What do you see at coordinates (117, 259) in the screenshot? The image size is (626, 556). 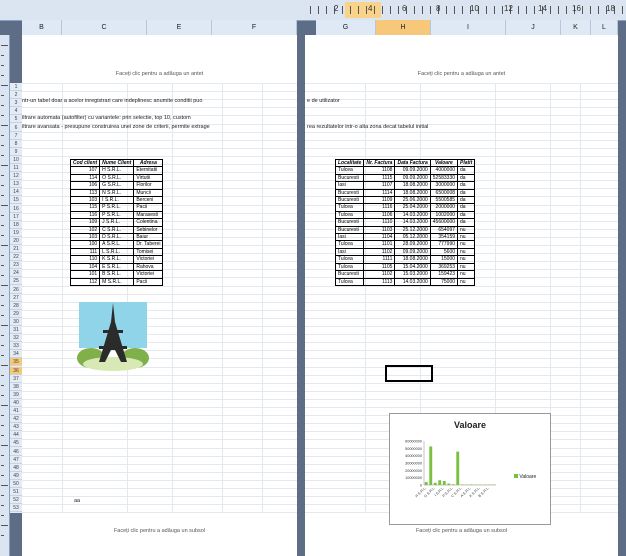 I see `table-cell: K S.R.L.` at bounding box center [117, 259].